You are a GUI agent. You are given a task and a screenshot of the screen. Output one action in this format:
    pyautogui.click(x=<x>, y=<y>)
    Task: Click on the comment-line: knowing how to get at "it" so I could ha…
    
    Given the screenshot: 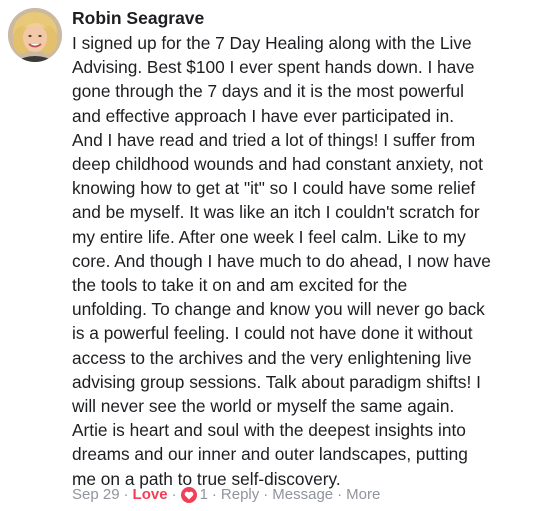 What is the action you would take?
    pyautogui.click(x=274, y=188)
    